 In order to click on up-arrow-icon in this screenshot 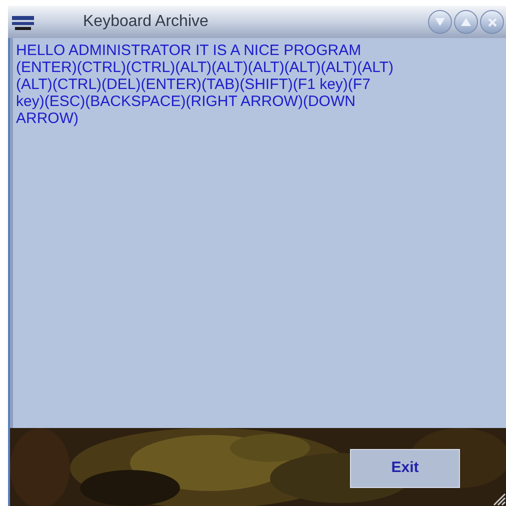, I will do `click(466, 22)`.